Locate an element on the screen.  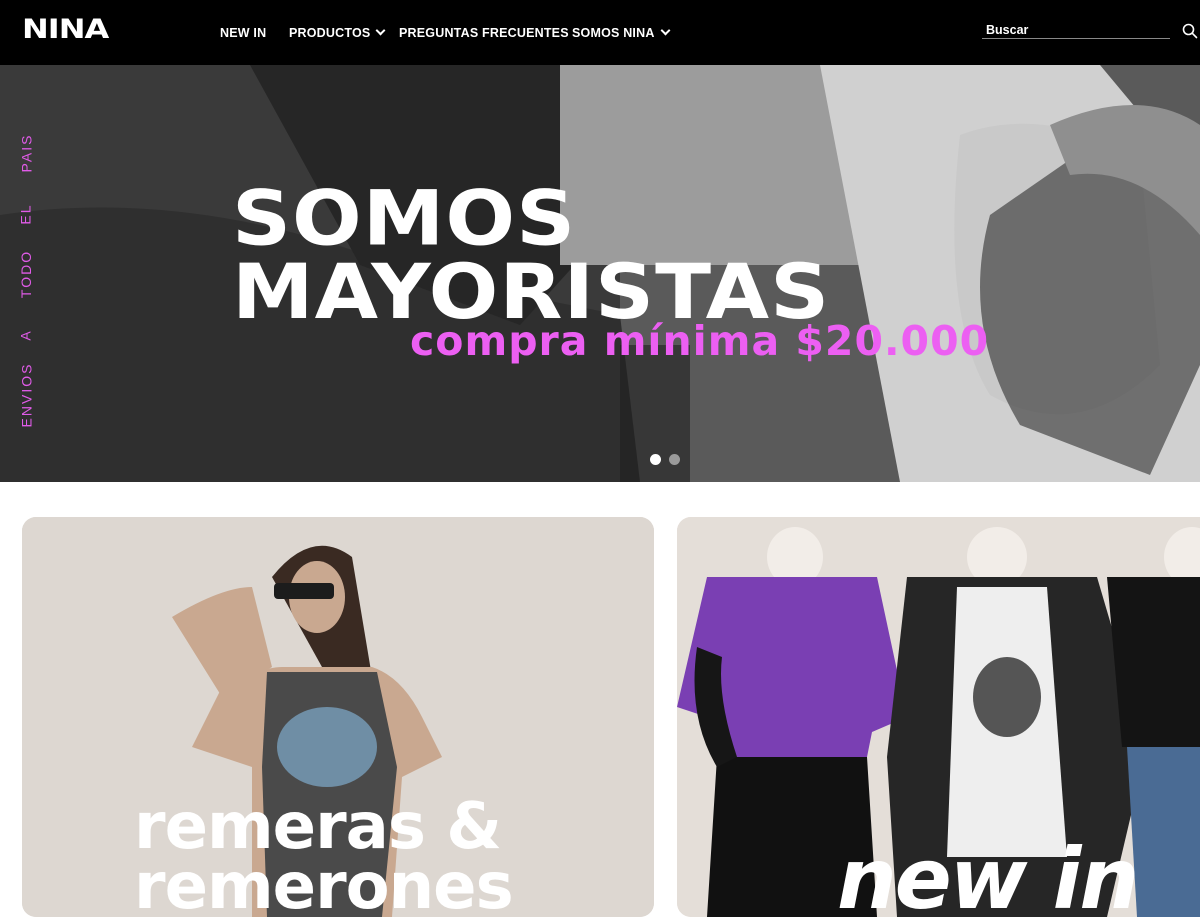
search-icon is located at coordinates (1190, 31).